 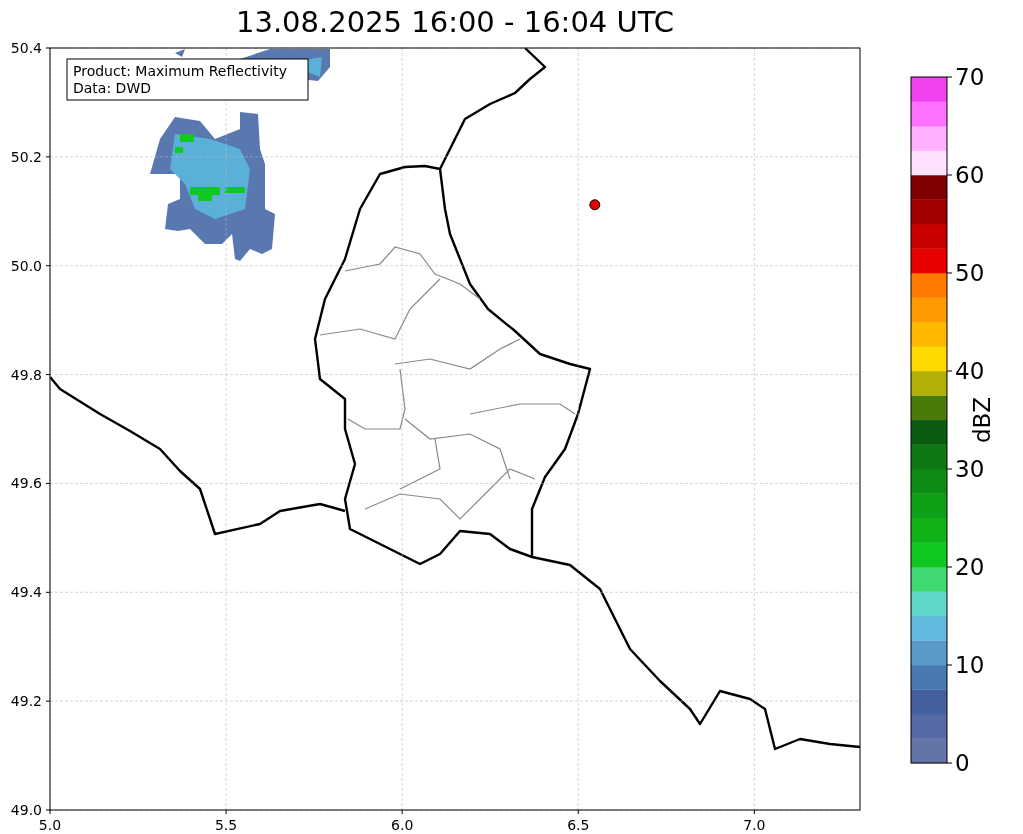 I want to click on y-tick-label: 49.4, so click(x=26, y=592).